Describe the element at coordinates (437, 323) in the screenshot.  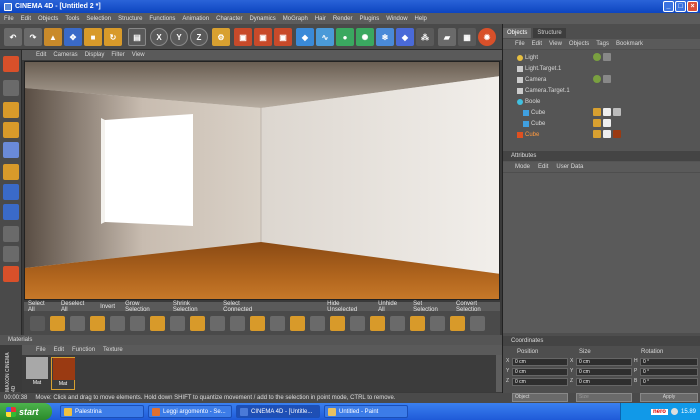
I see `optimize-icon` at that location.